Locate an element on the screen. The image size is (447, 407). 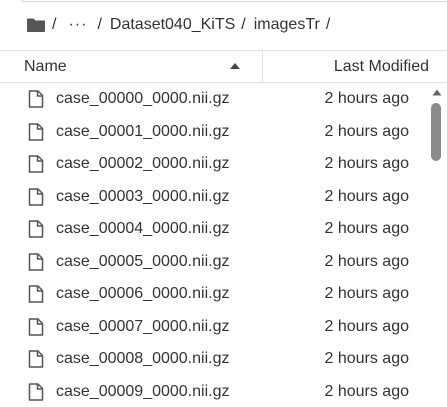
file-name: case_00005_0000.nii.gz is located at coordinates (143, 261).